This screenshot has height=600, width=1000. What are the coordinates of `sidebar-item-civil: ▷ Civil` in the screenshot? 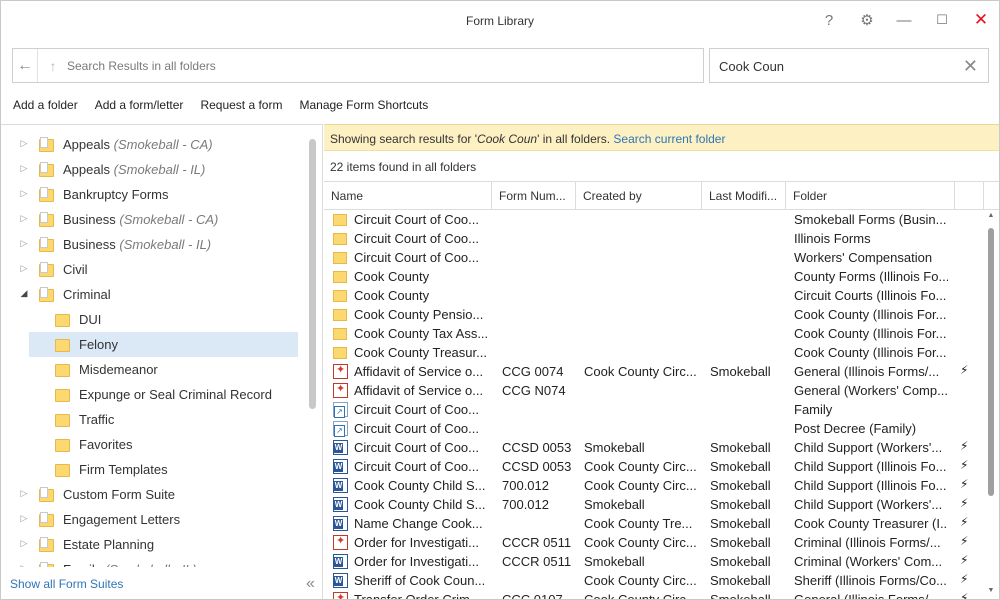 It's located at (151, 269).